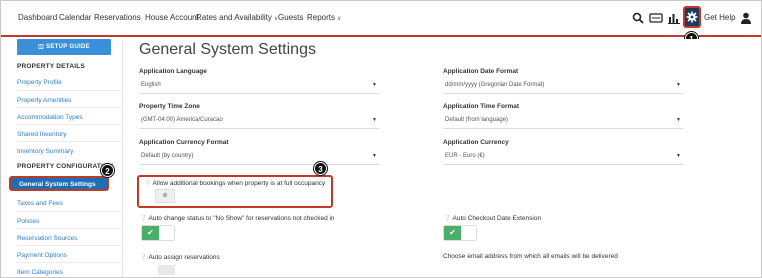 The width and height of the screenshot is (762, 278). Describe the element at coordinates (172, 17) in the screenshot. I see `nav-house-account: House Account` at that location.